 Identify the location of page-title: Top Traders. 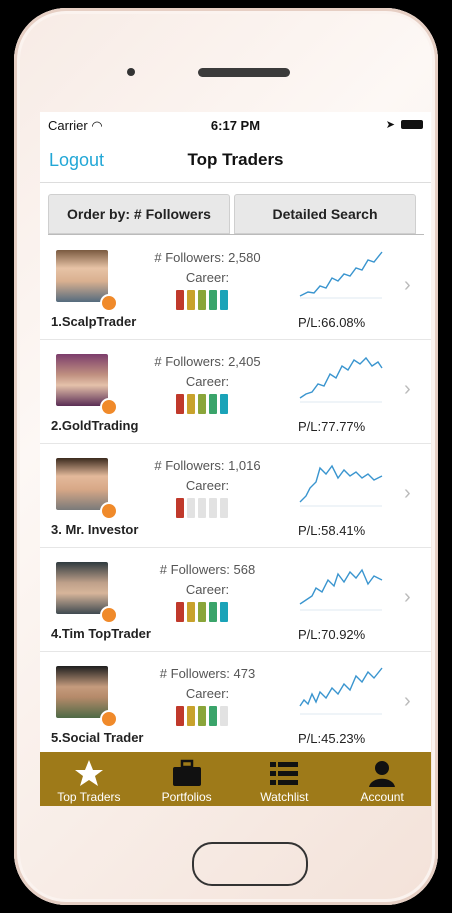
(235, 159).